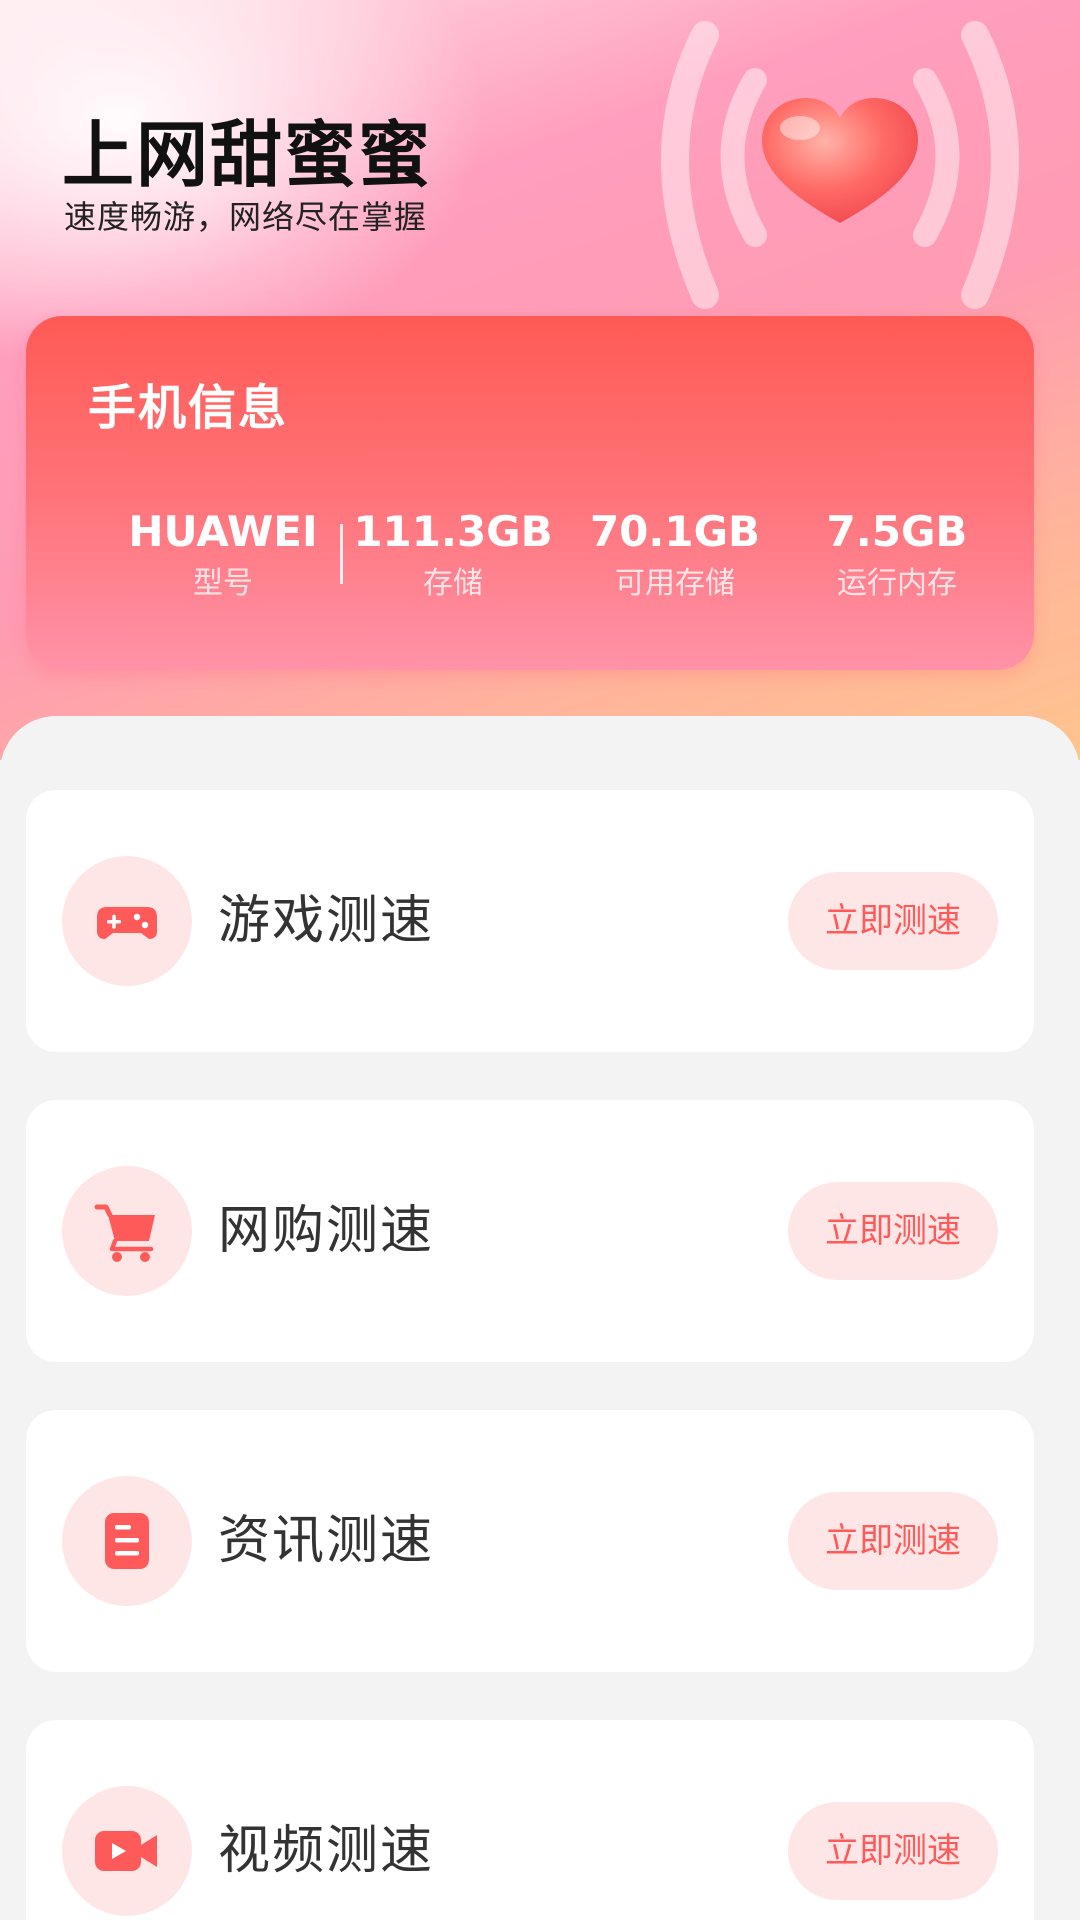 This screenshot has height=1920, width=1080. I want to click on gamepad-icon, so click(127, 923).